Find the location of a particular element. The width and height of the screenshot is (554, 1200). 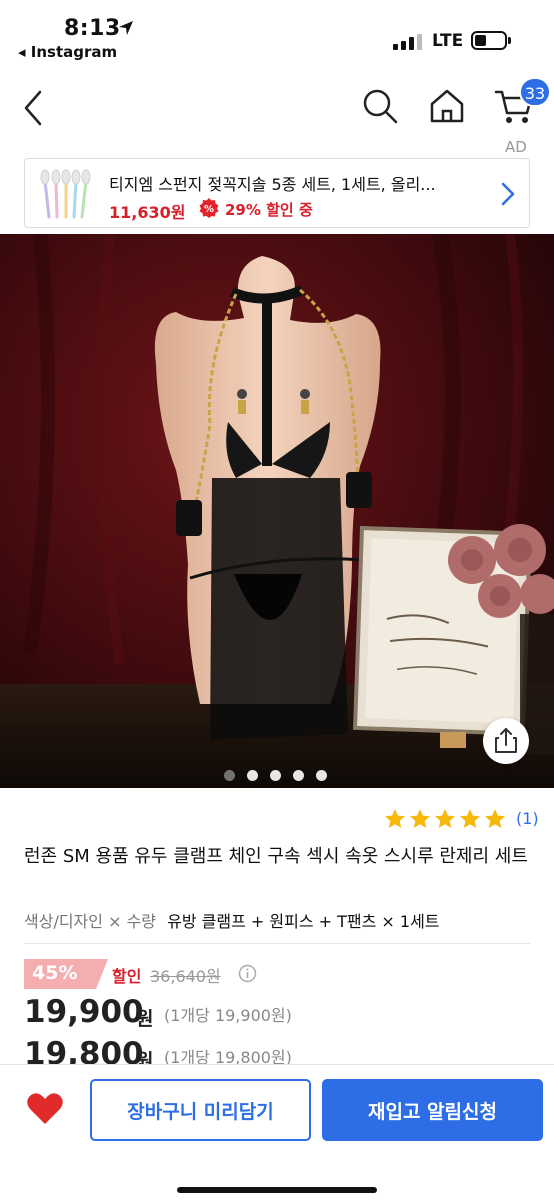

rating: (1) is located at coordinates (464, 821).